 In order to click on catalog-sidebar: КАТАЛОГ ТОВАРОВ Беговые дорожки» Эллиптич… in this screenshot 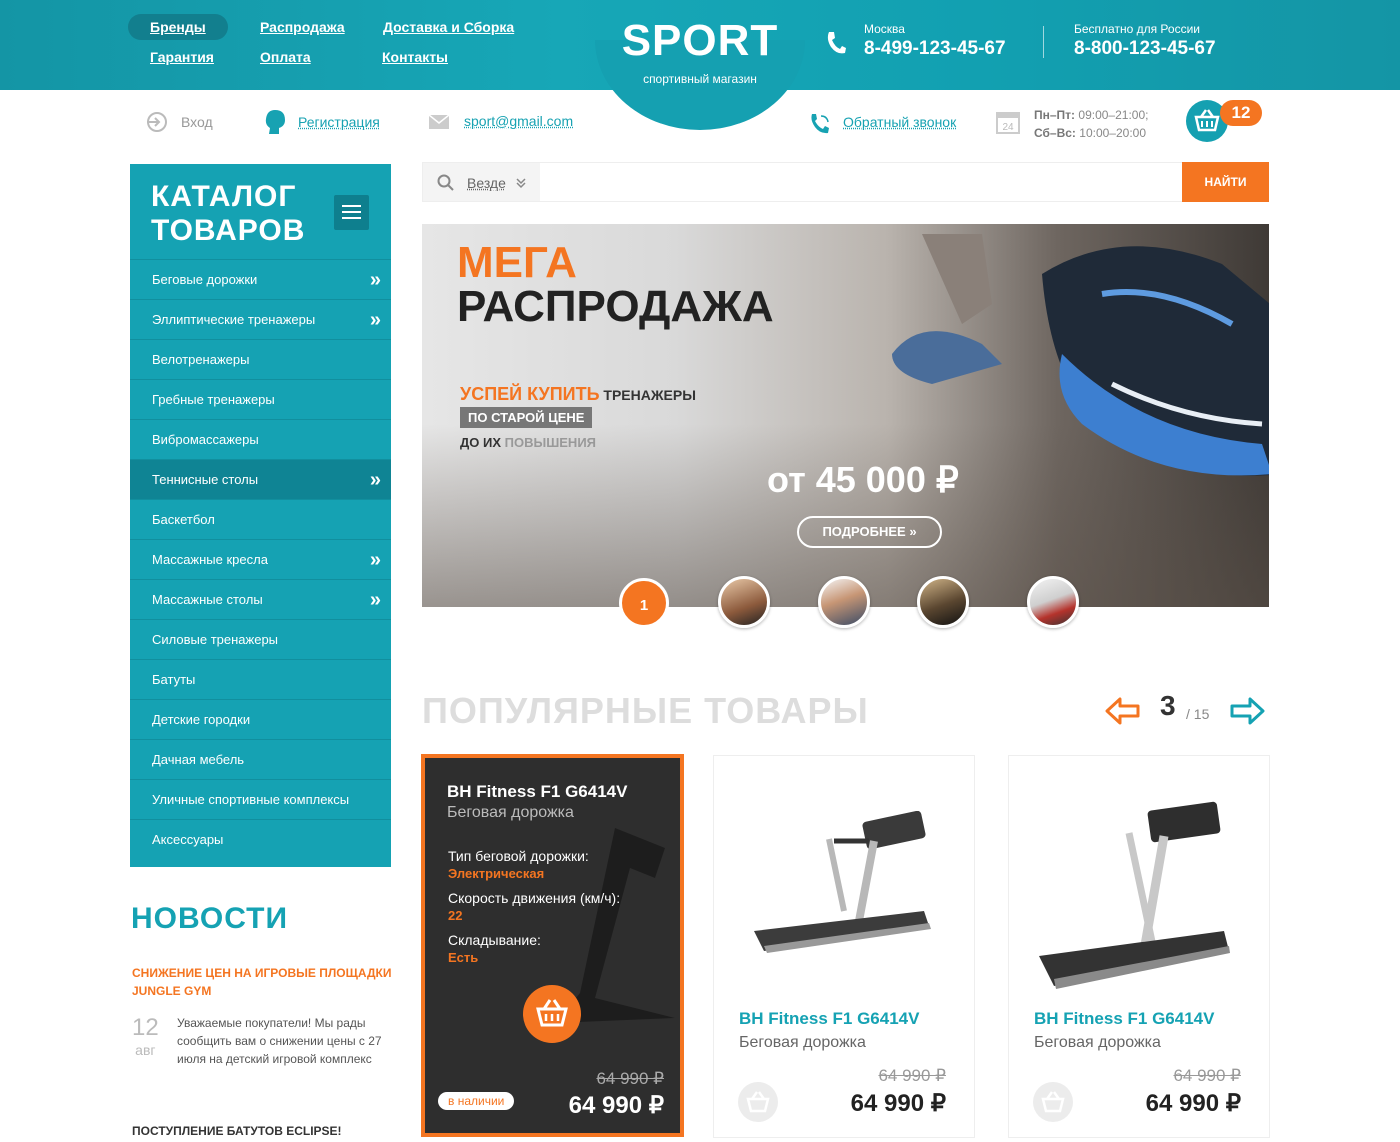, I will do `click(260, 515)`.